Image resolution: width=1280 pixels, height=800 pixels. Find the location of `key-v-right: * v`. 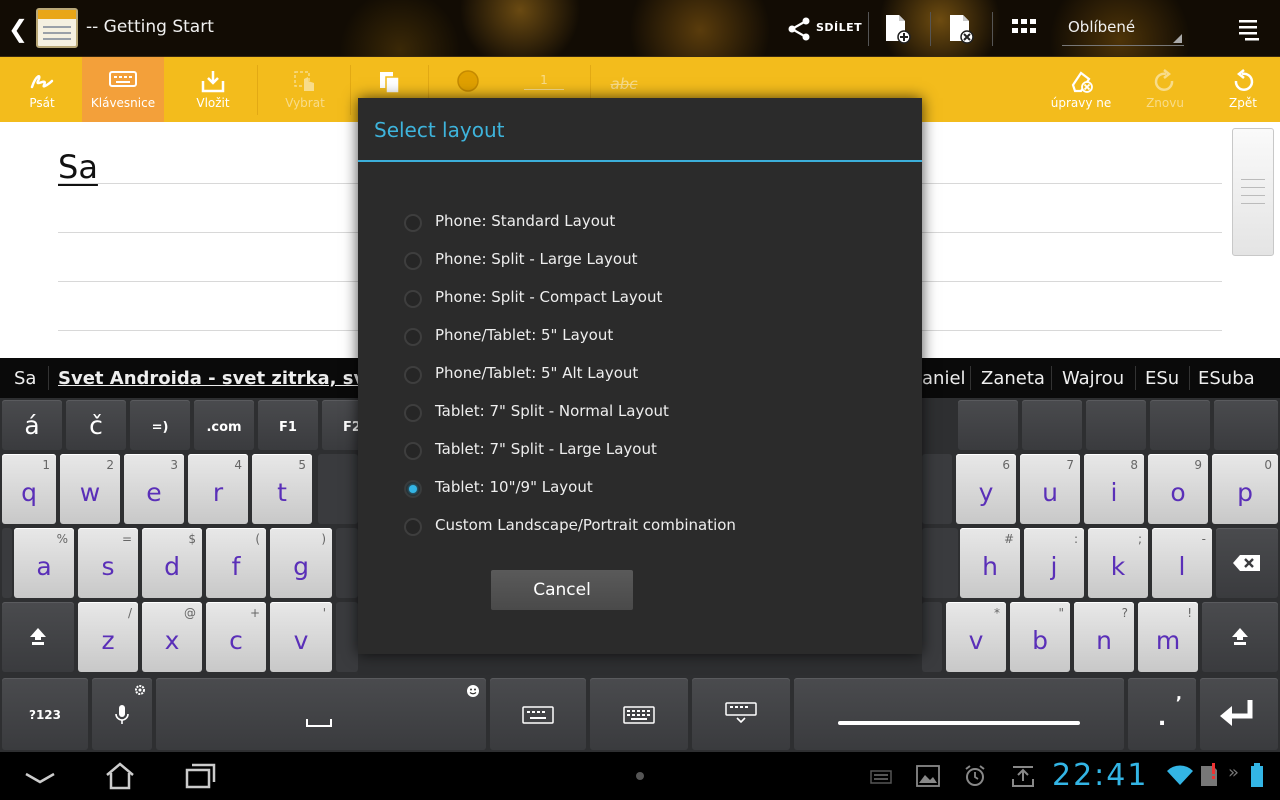

key-v-right: * v is located at coordinates (976, 637).